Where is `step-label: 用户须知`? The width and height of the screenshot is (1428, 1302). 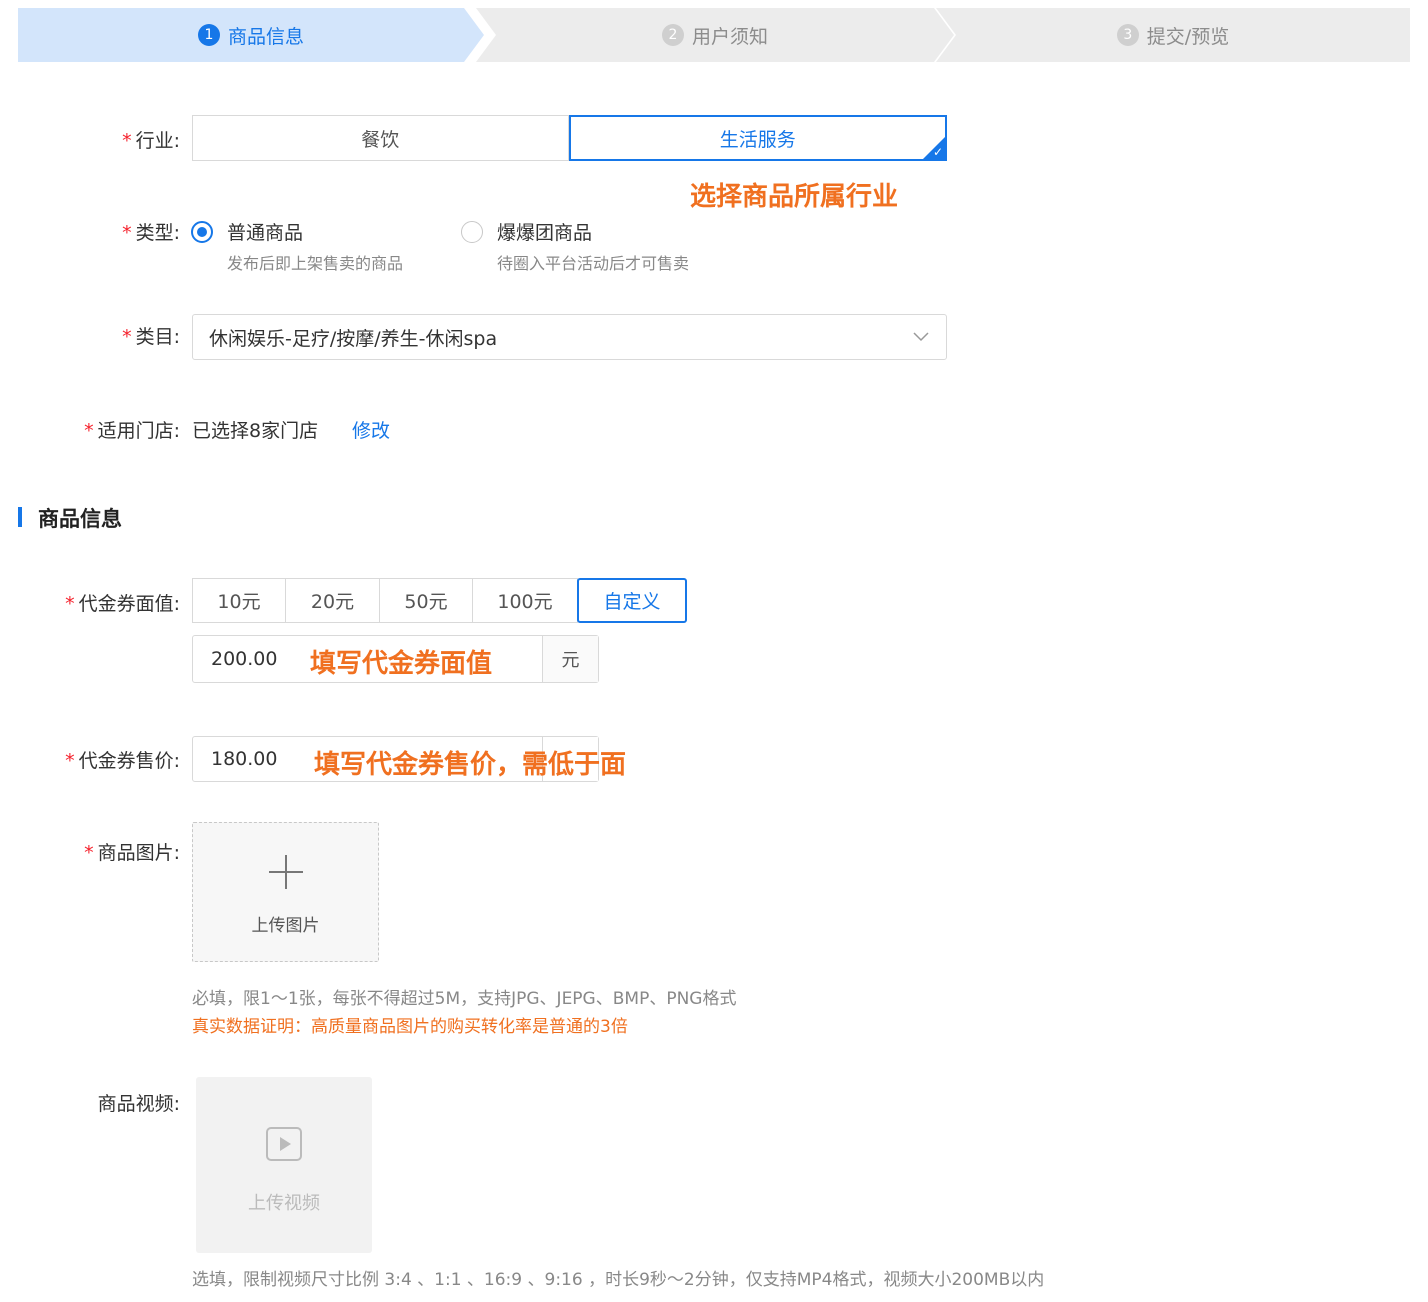 step-label: 用户须知 is located at coordinates (729, 36).